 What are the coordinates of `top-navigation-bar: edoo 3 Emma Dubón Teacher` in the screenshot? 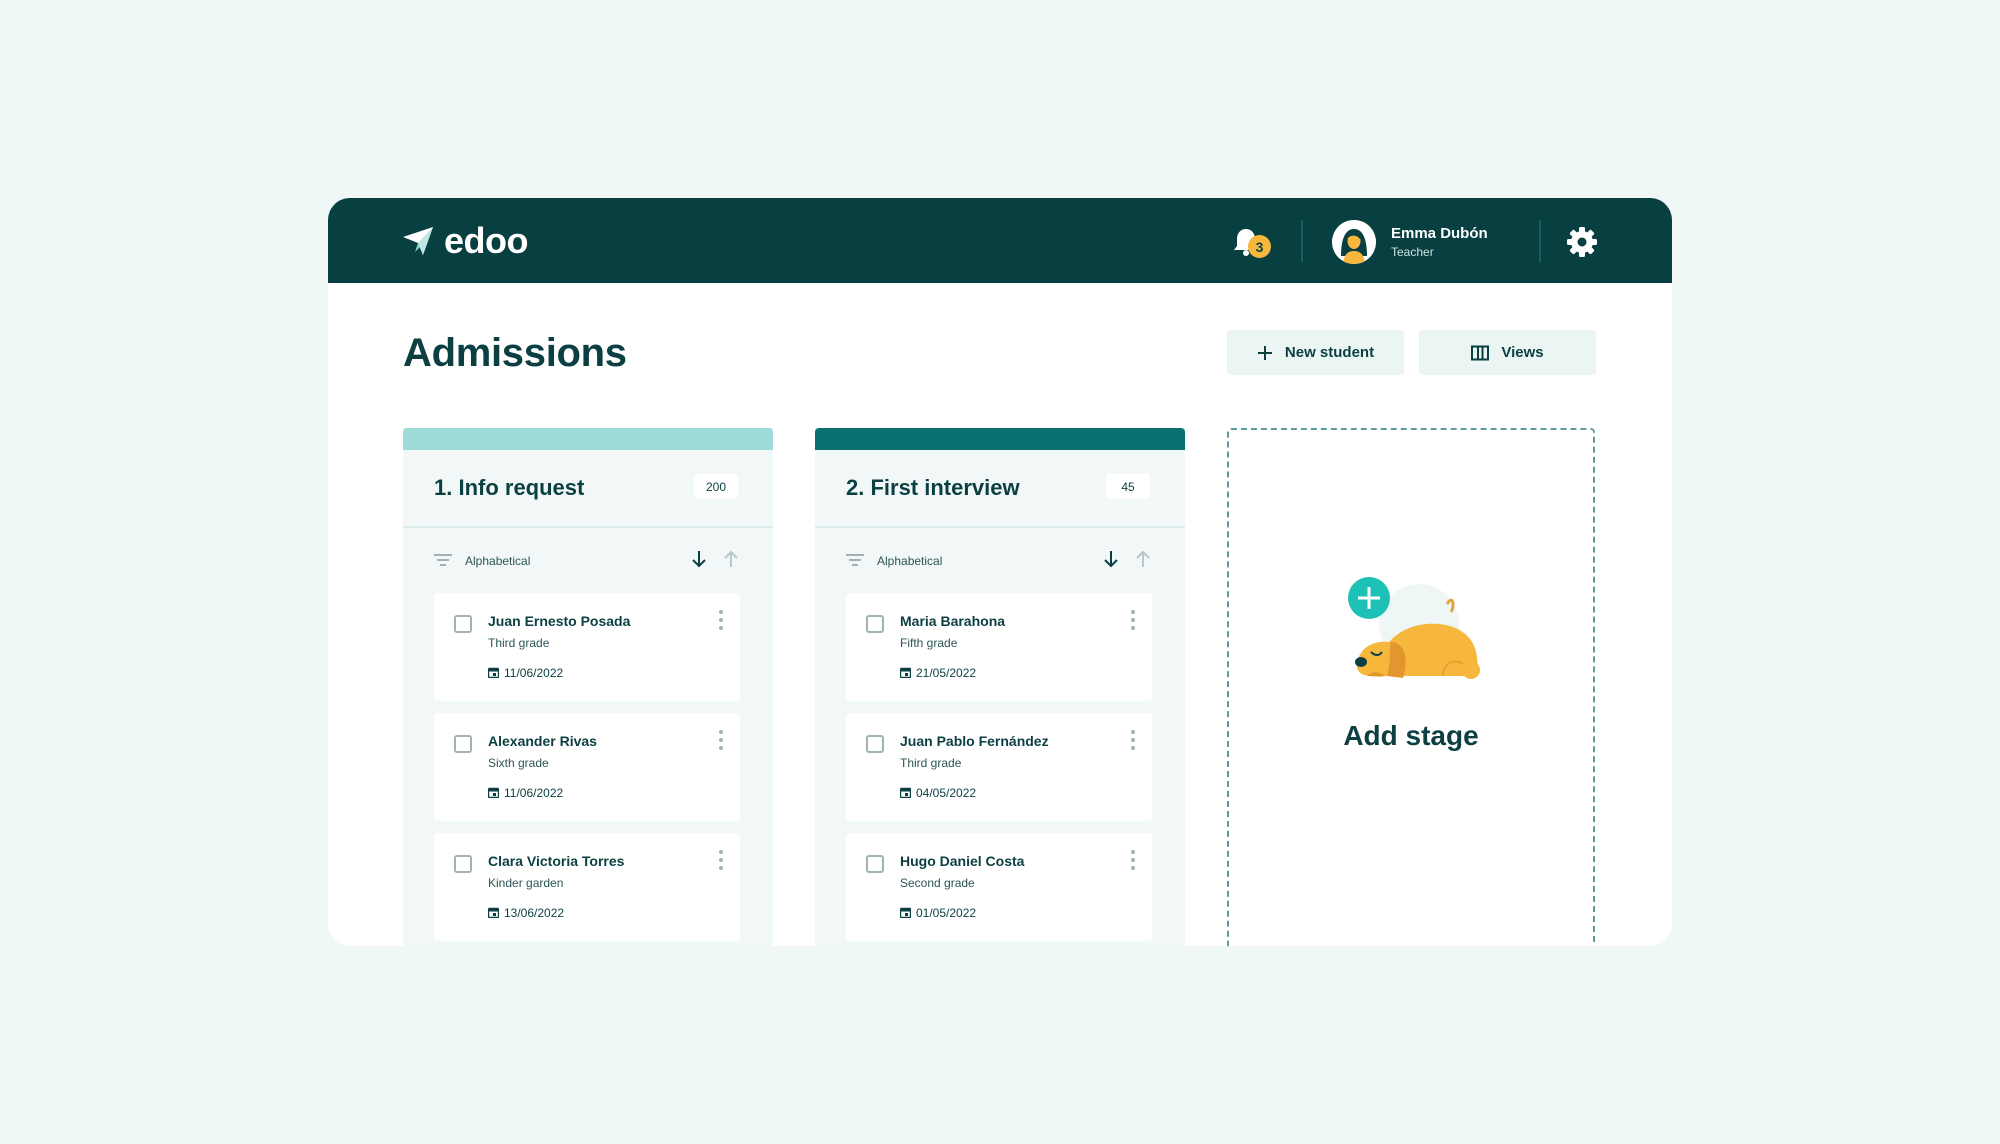 It's located at (1000, 240).